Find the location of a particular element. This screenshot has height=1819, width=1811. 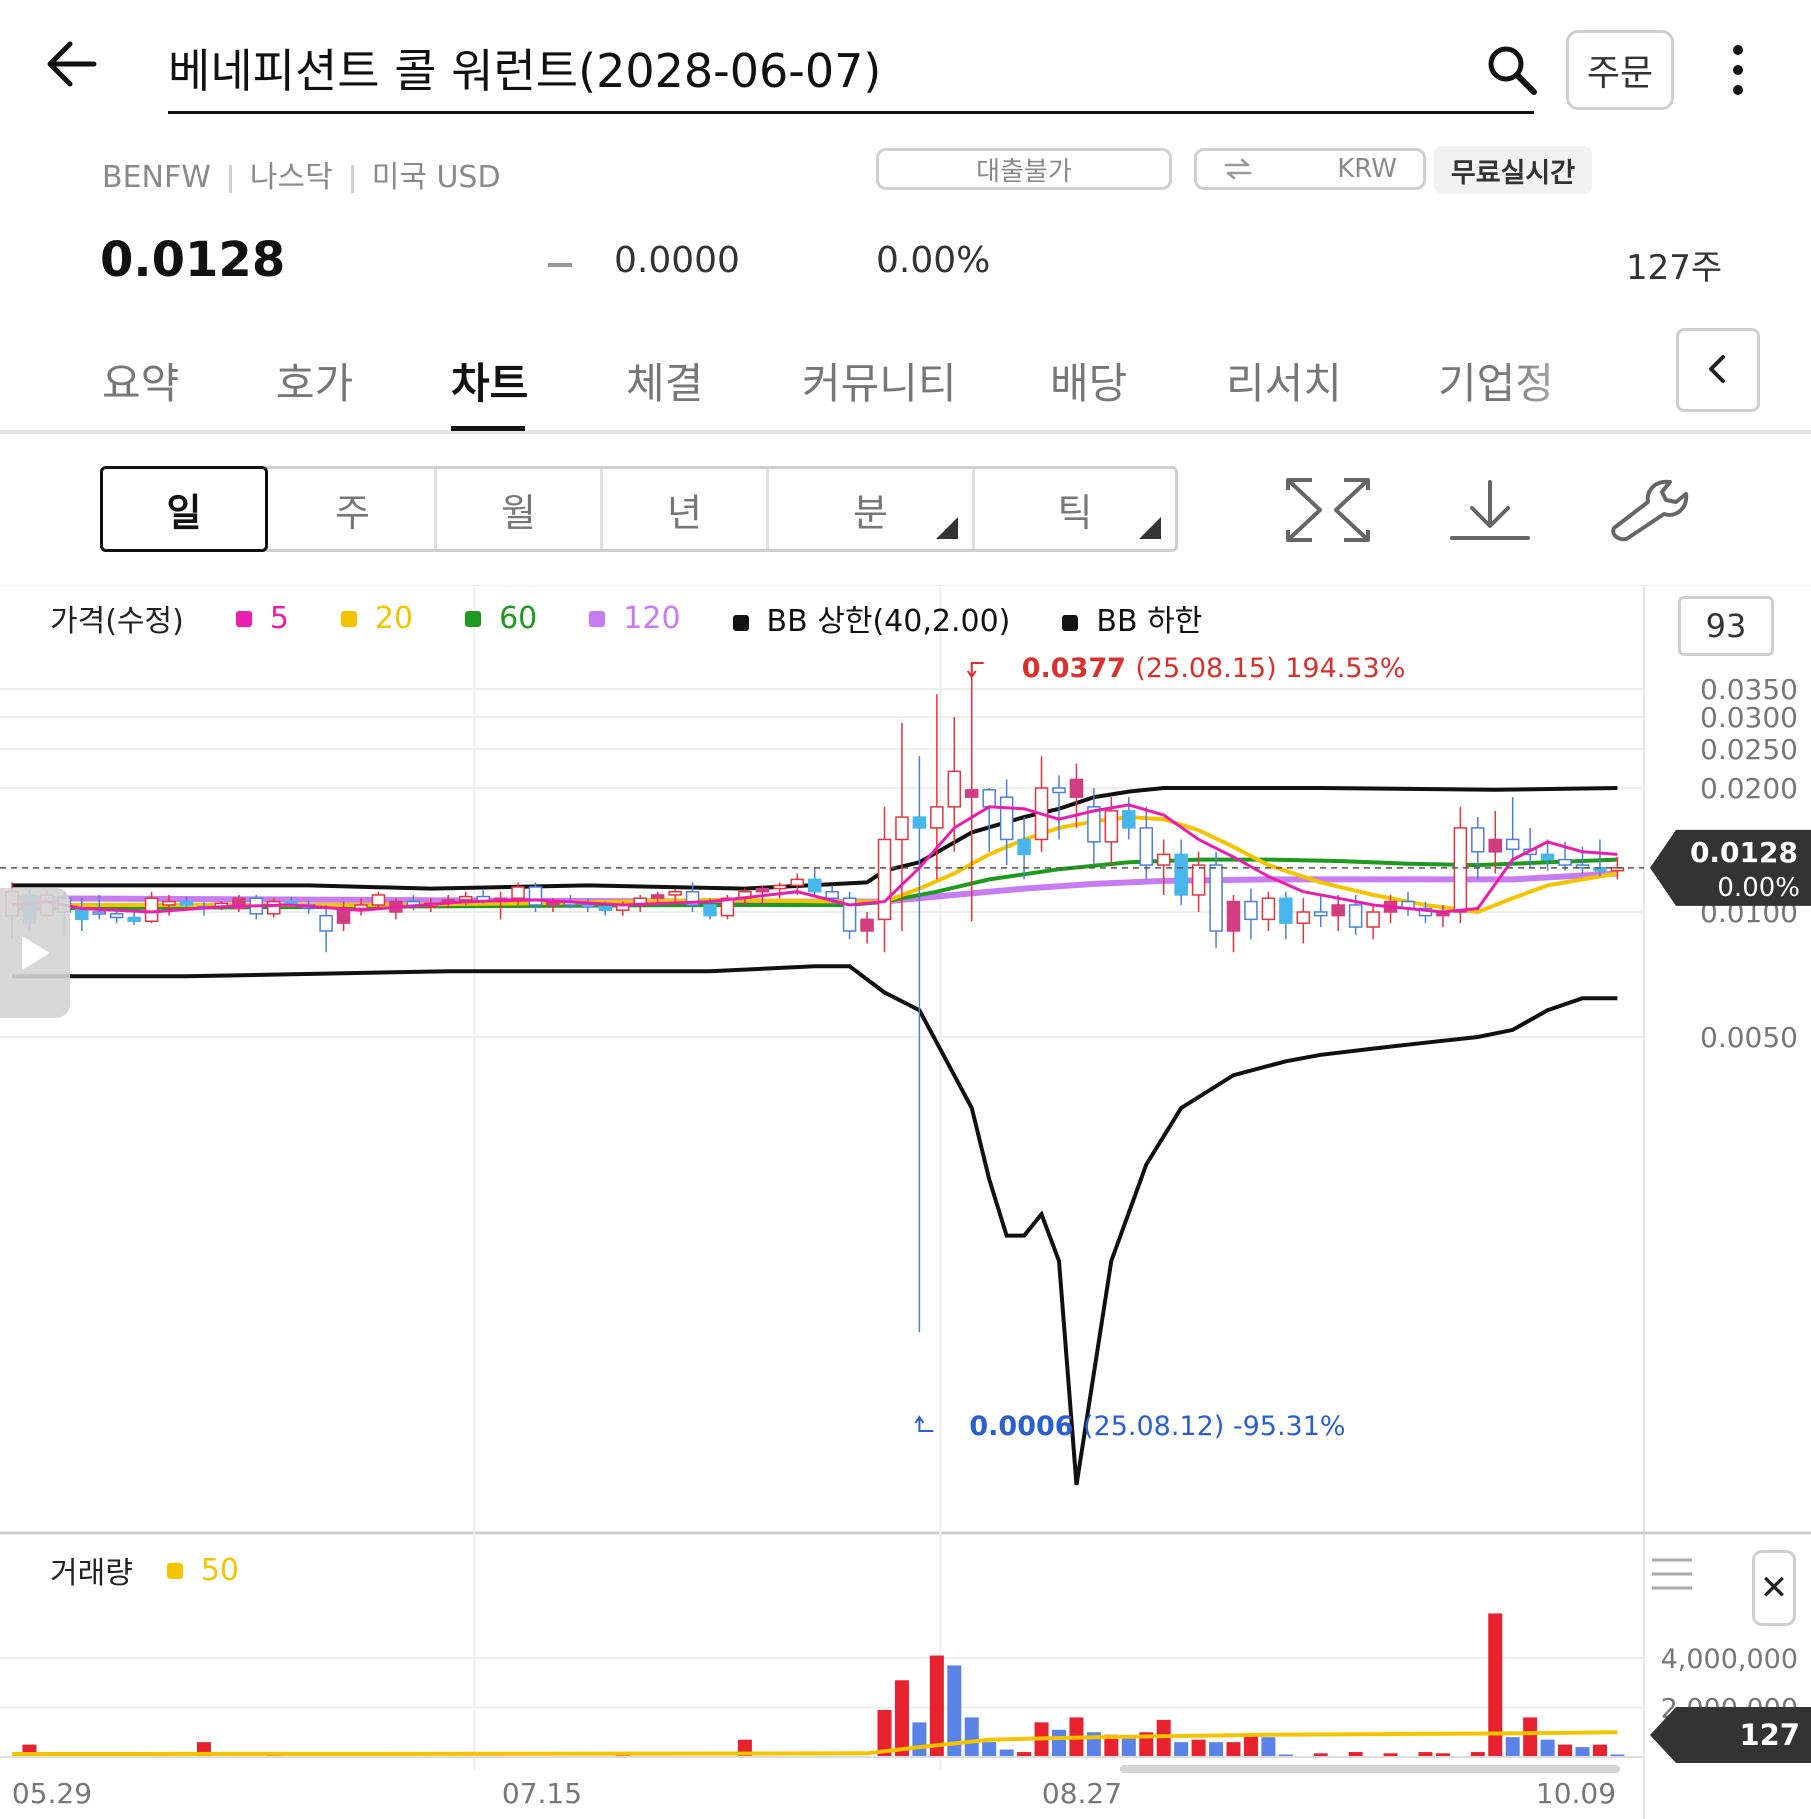

legend-ma5-label: 5 is located at coordinates (279, 618).